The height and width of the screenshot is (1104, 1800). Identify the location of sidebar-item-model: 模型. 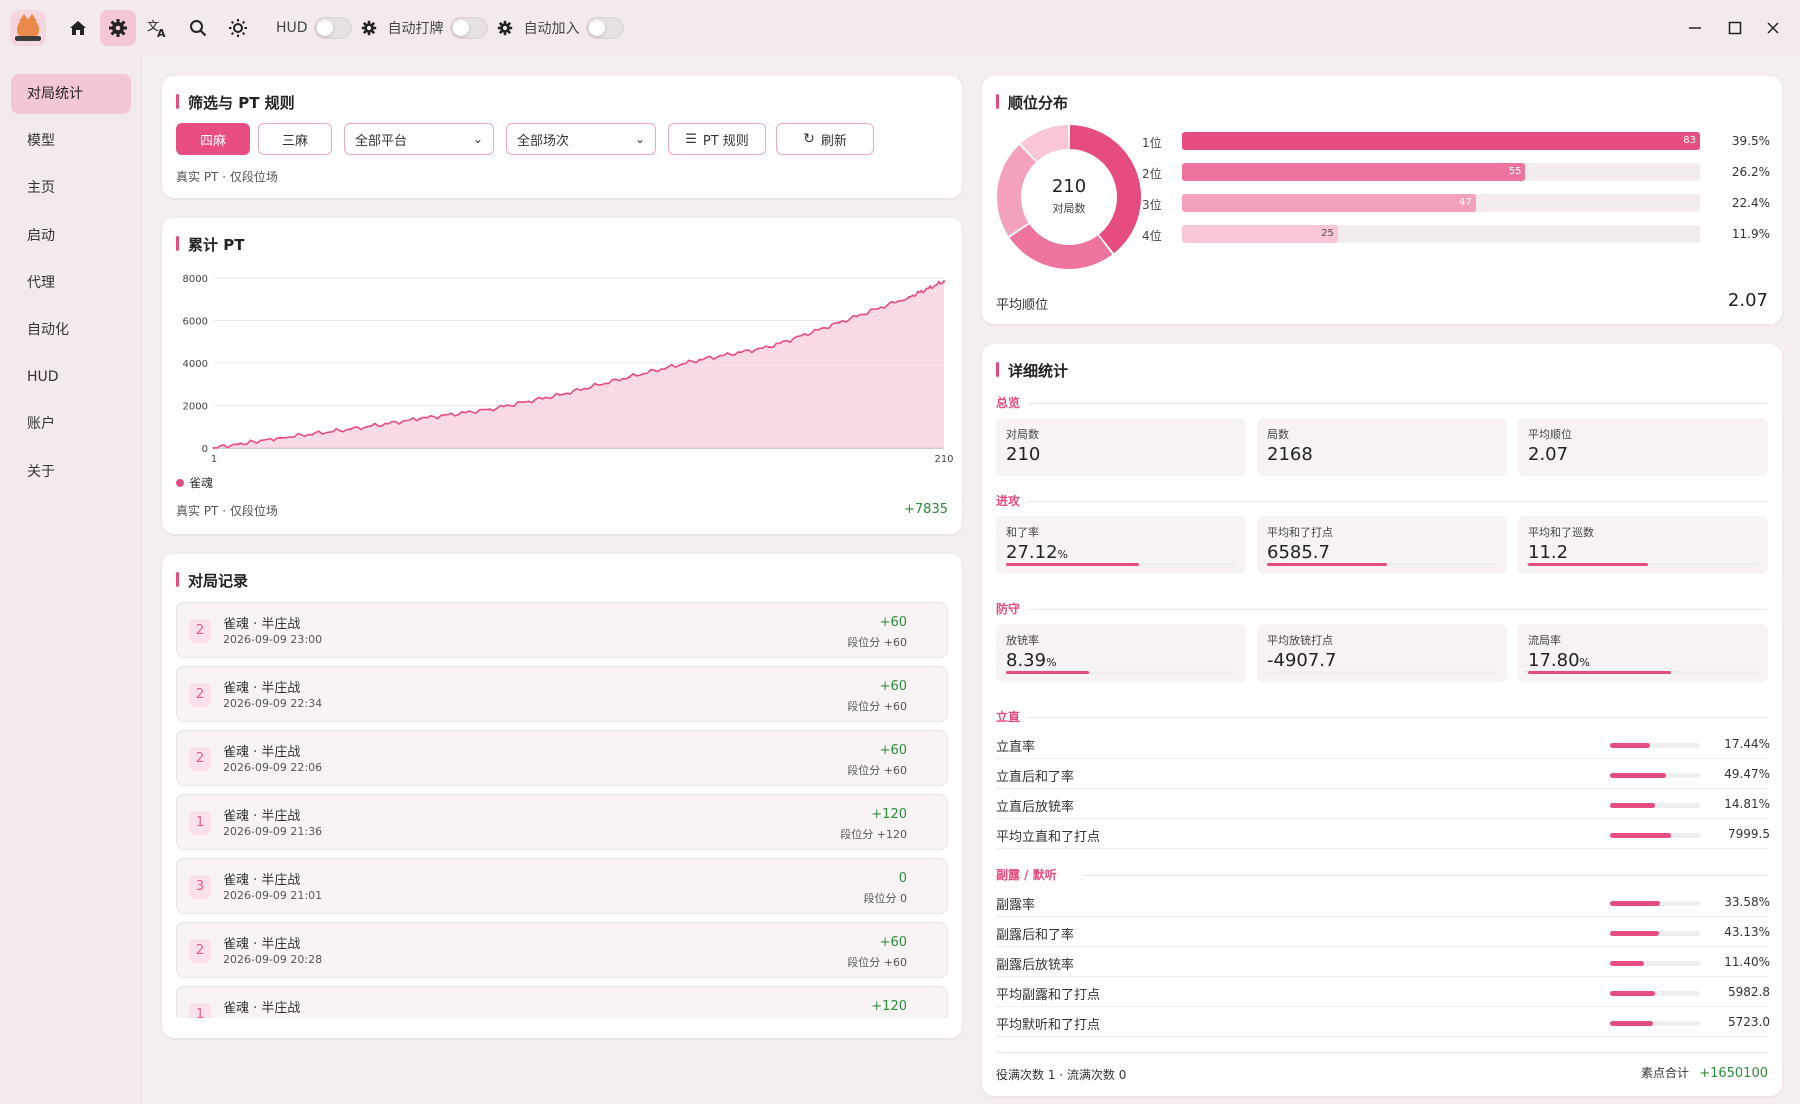
(71, 141).